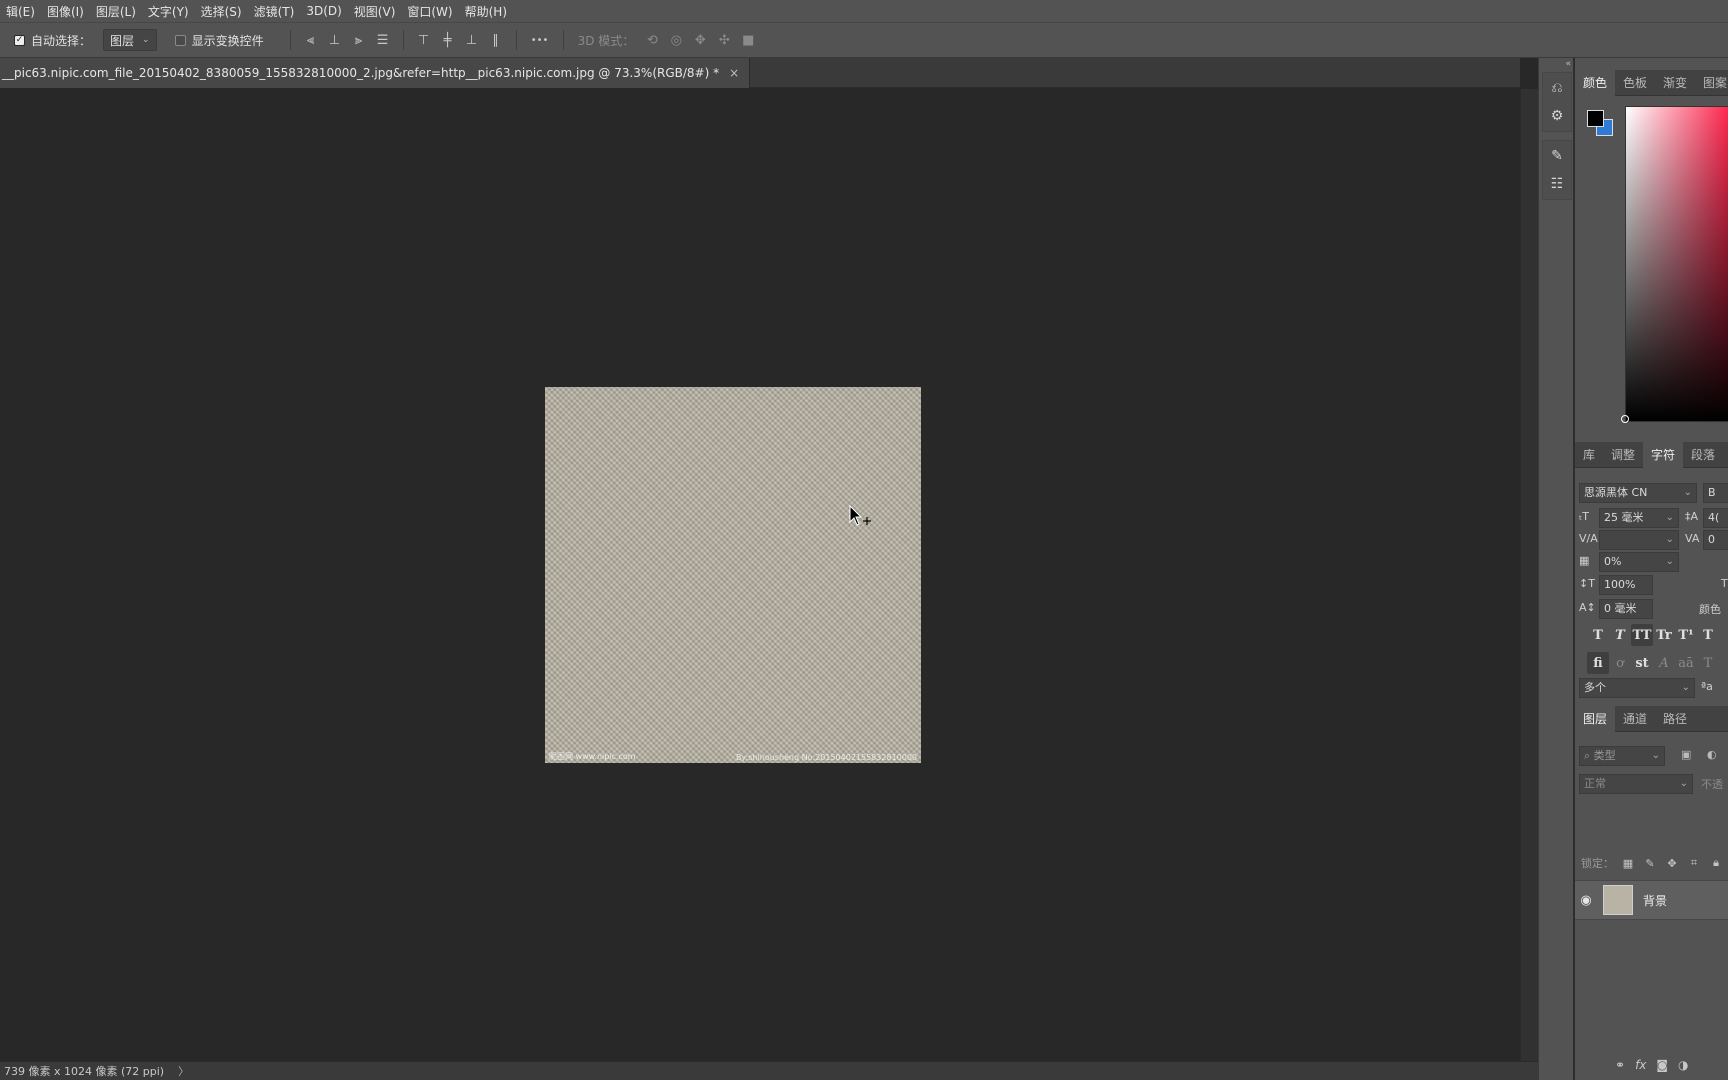 The width and height of the screenshot is (1728, 1080). Describe the element at coordinates (1711, 83) in the screenshot. I see `tab-patterns: 图案` at that location.